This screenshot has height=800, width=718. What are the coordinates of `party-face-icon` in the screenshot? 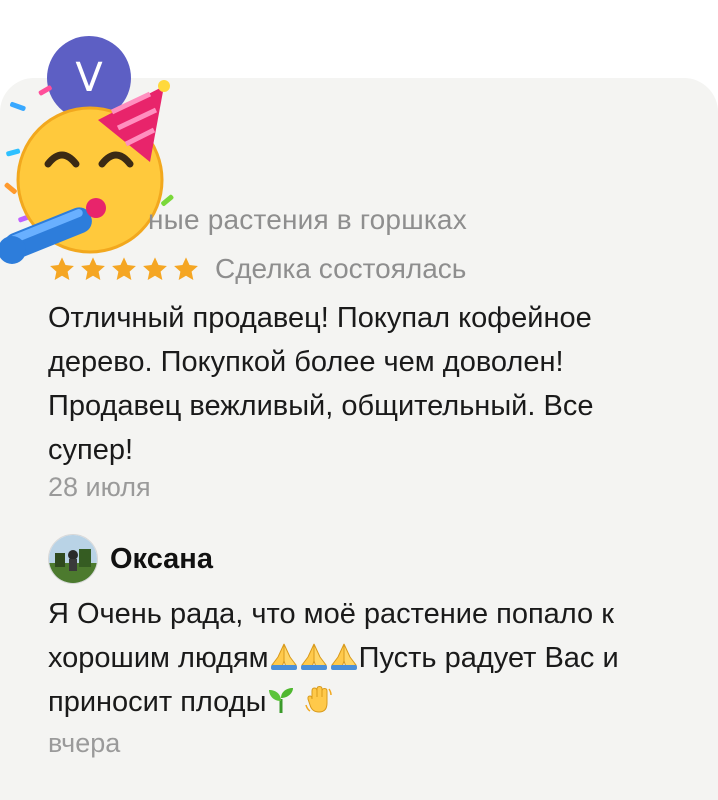 It's located at (87, 172).